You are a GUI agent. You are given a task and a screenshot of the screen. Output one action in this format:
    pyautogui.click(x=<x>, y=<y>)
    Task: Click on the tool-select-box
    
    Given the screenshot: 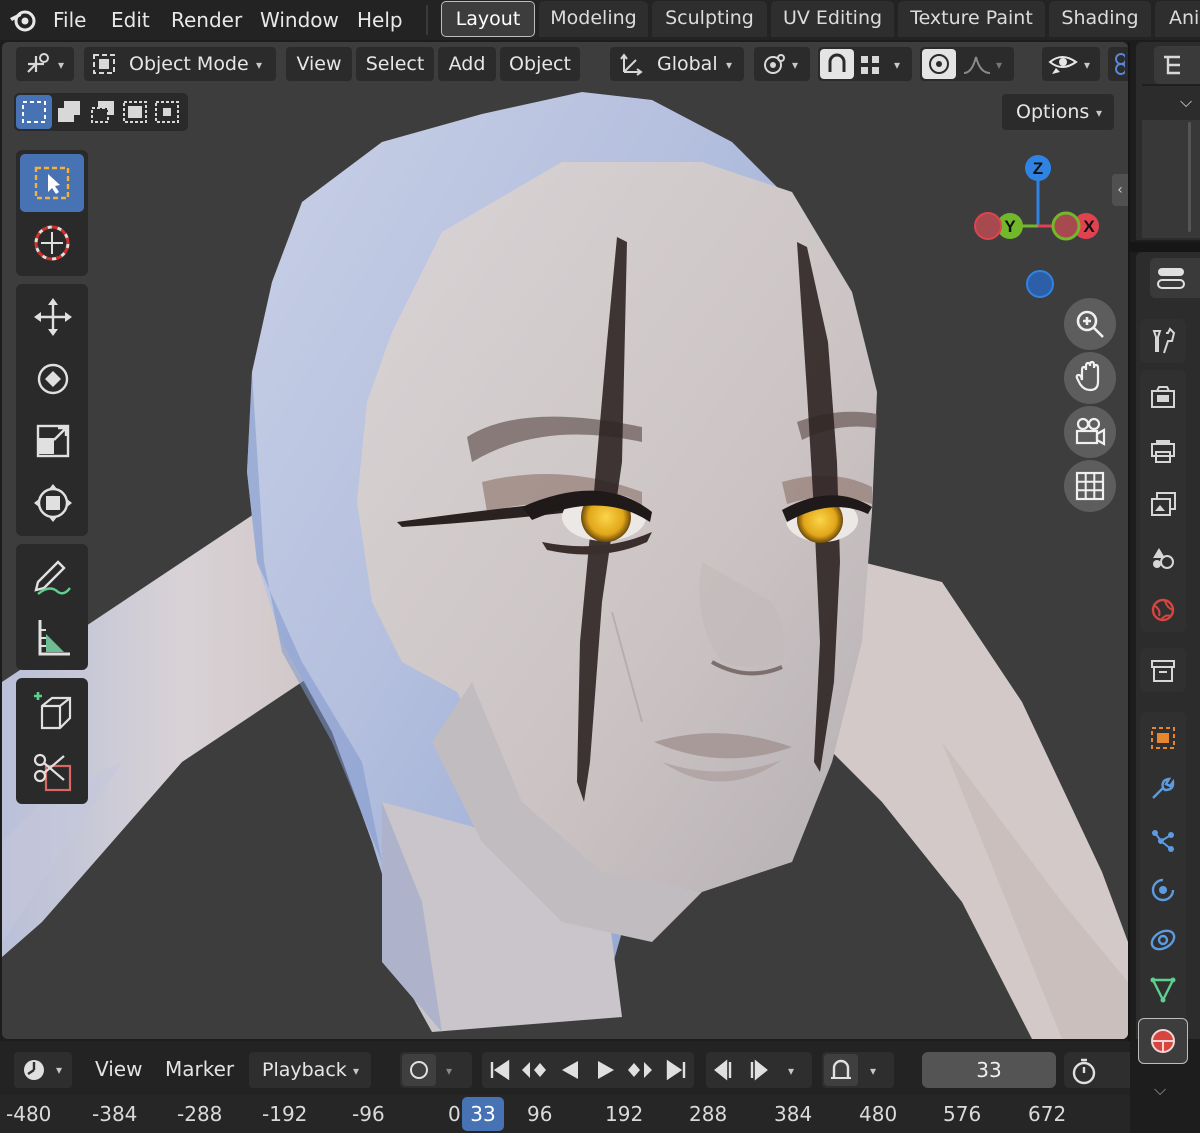 What is the action you would take?
    pyautogui.click(x=52, y=183)
    